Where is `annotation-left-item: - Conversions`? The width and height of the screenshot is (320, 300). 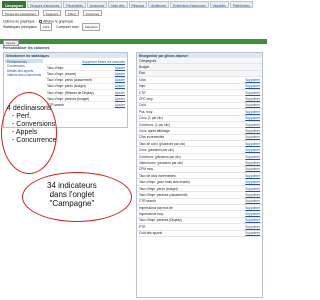 annotation-left-item: - Conversions is located at coordinates (34, 125).